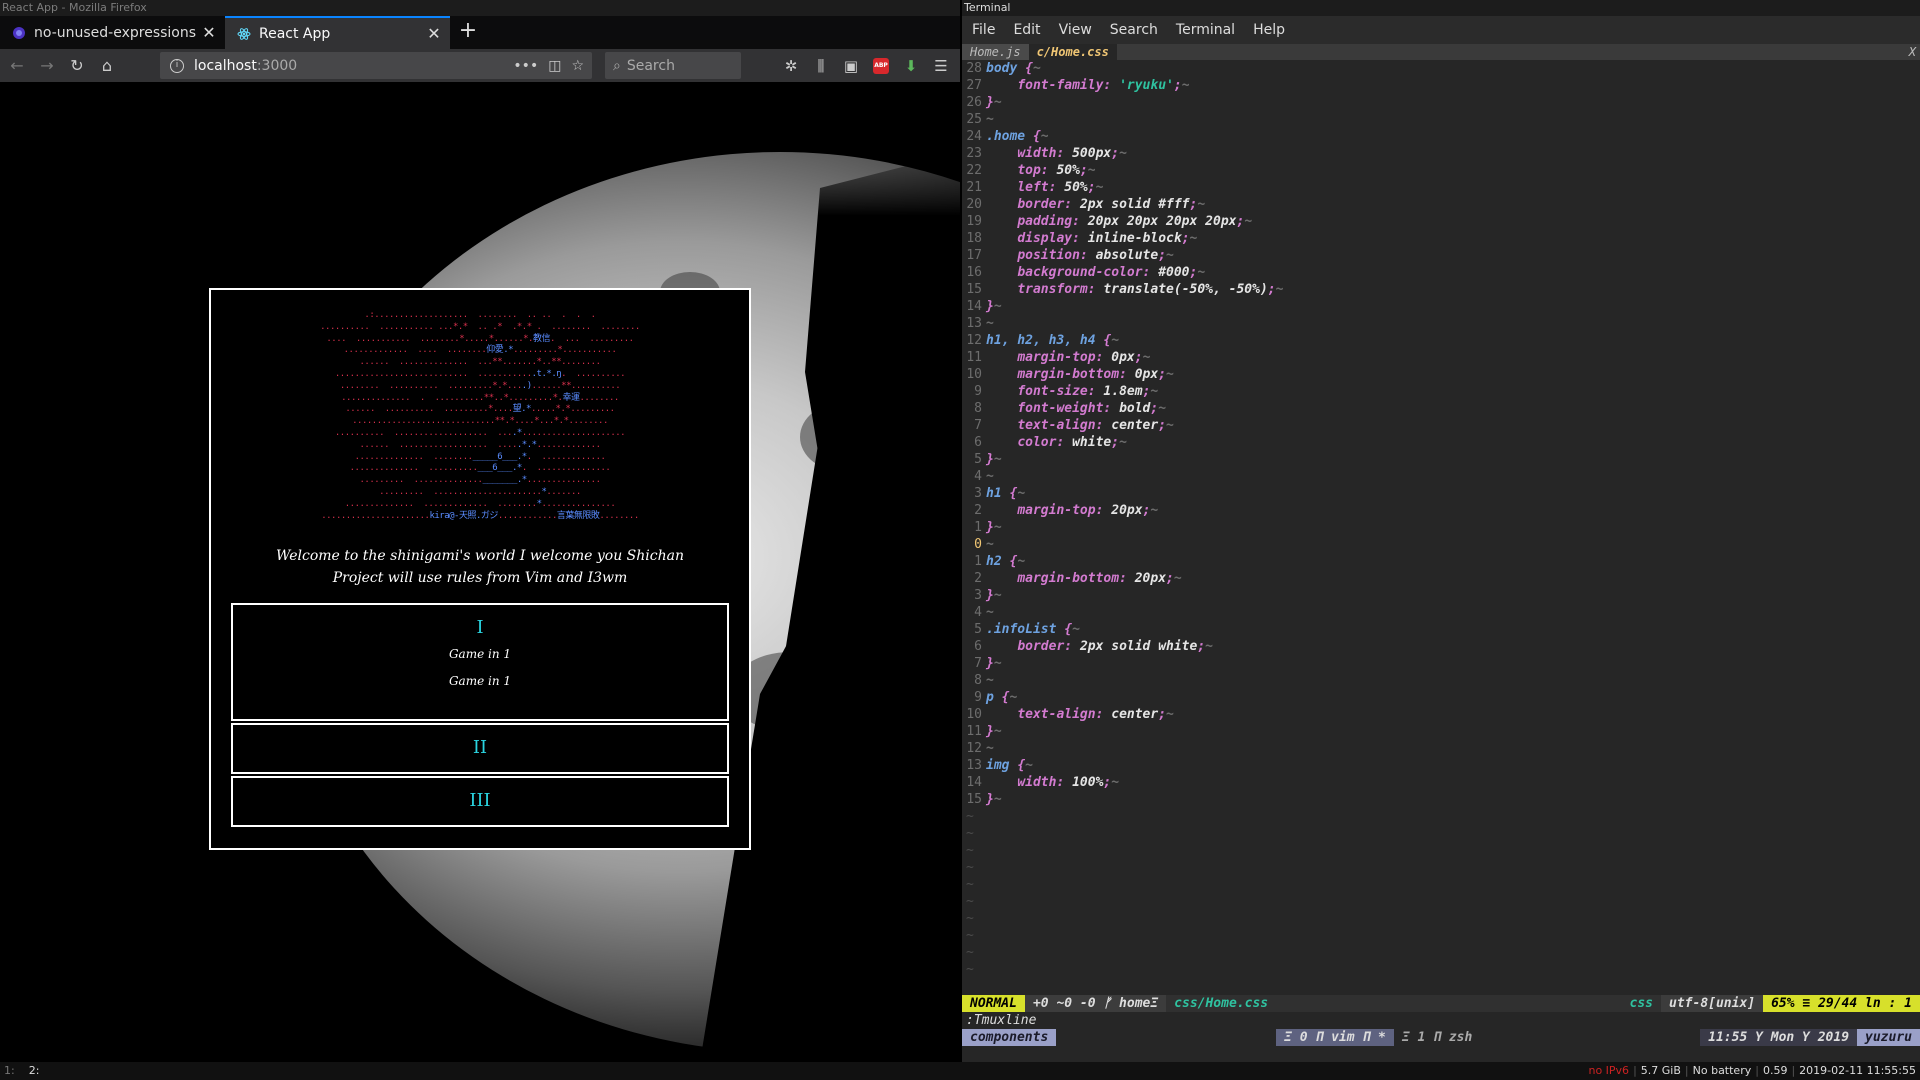 Image resolution: width=1920 pixels, height=1080 pixels. What do you see at coordinates (1441, 561) in the screenshot?
I see `code-line: 1 h2 {~` at bounding box center [1441, 561].